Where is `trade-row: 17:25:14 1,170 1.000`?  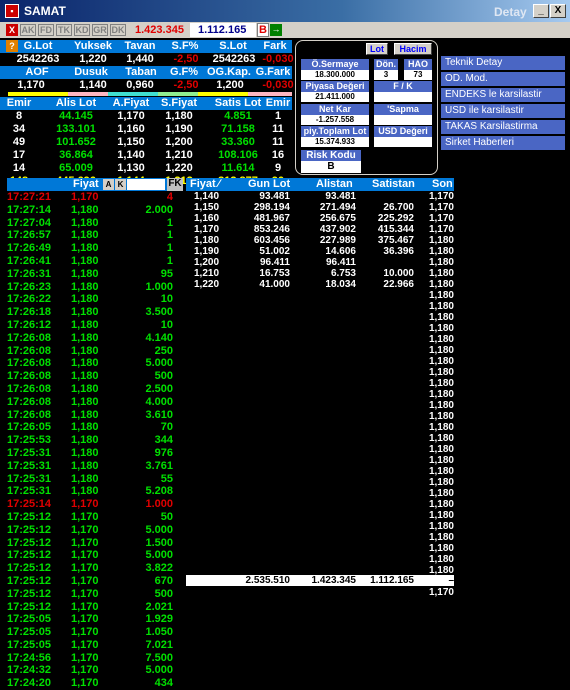
trade-row: 17:25:14 1,170 1.000 is located at coordinates (95, 504).